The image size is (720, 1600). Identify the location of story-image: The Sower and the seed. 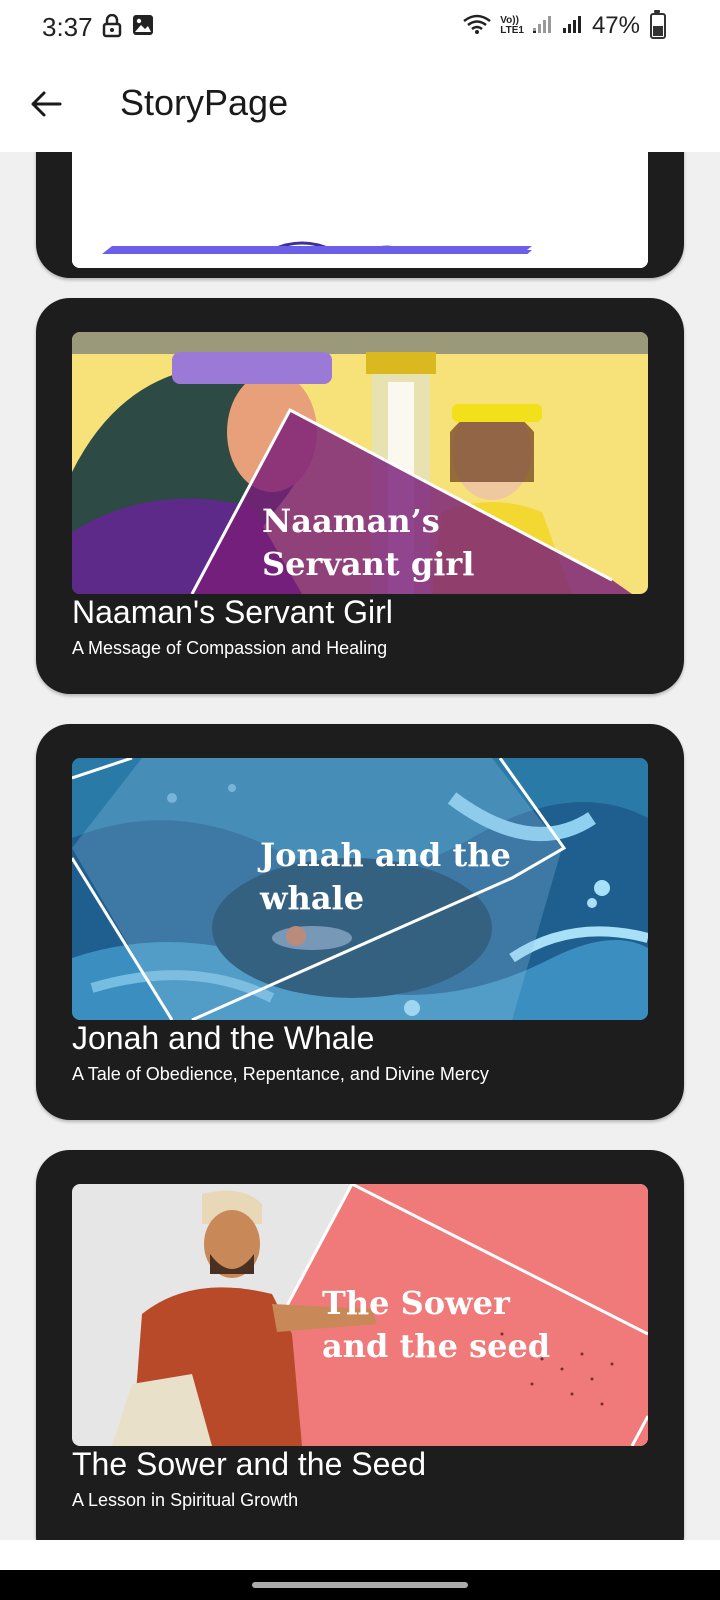
(360, 1315).